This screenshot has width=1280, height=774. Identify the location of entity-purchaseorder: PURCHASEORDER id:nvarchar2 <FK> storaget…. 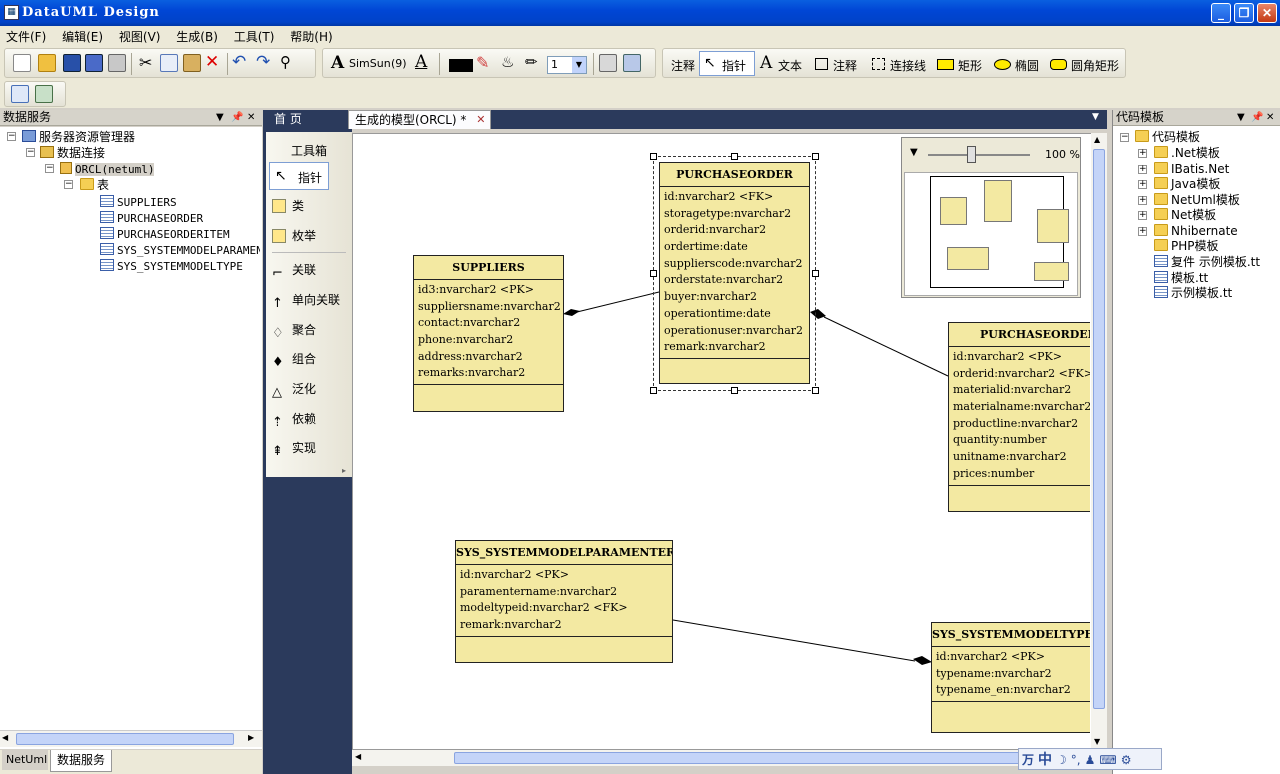
(734, 273).